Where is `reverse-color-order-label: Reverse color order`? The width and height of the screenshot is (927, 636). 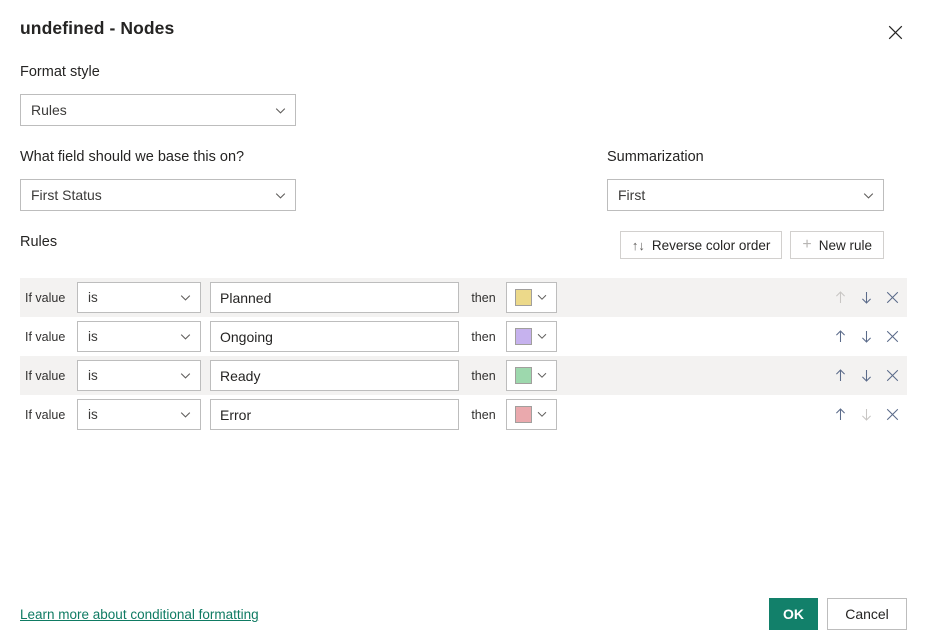 reverse-color-order-label: Reverse color order is located at coordinates (711, 245).